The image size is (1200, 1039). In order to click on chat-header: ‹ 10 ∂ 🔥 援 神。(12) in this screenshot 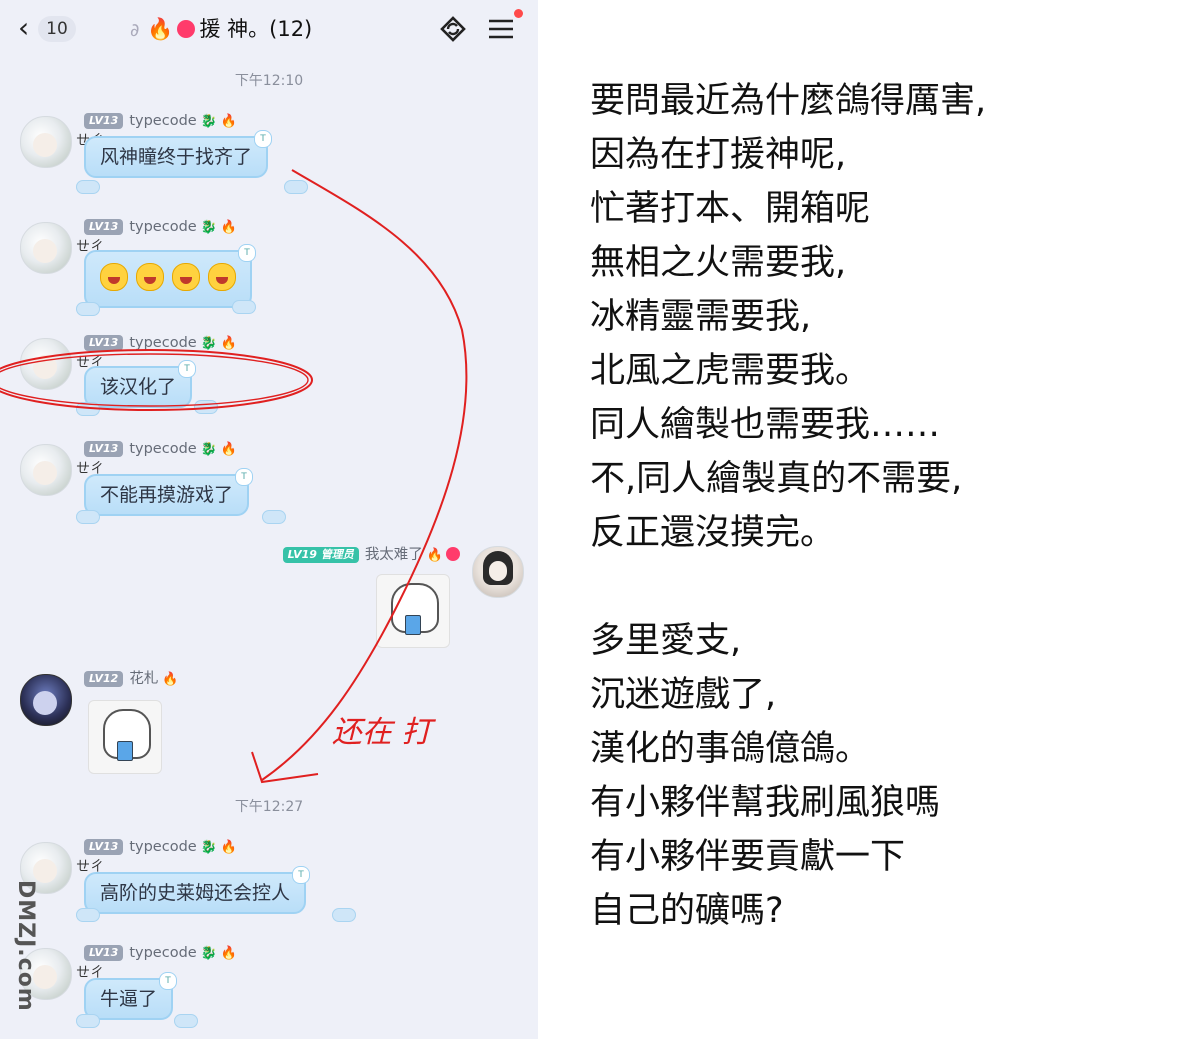, I will do `click(269, 29)`.